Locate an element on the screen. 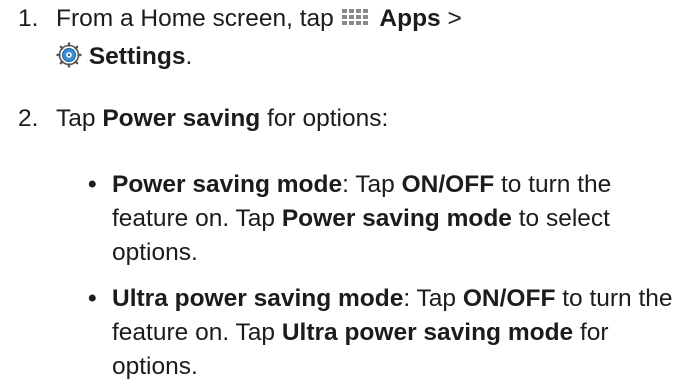  step-number: 1. is located at coordinates (28, 18).